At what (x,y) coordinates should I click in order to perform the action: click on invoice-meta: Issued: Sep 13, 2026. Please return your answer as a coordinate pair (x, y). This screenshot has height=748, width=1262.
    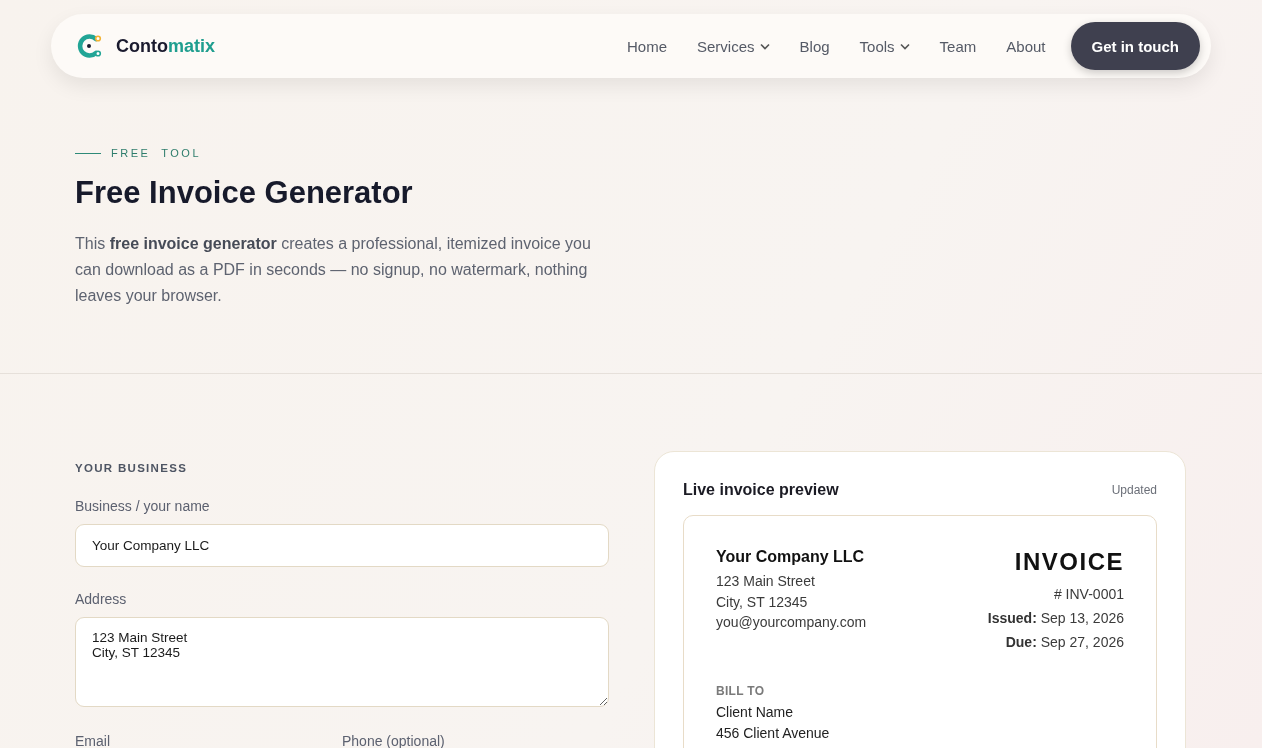
    Looking at the image, I should click on (1055, 618).